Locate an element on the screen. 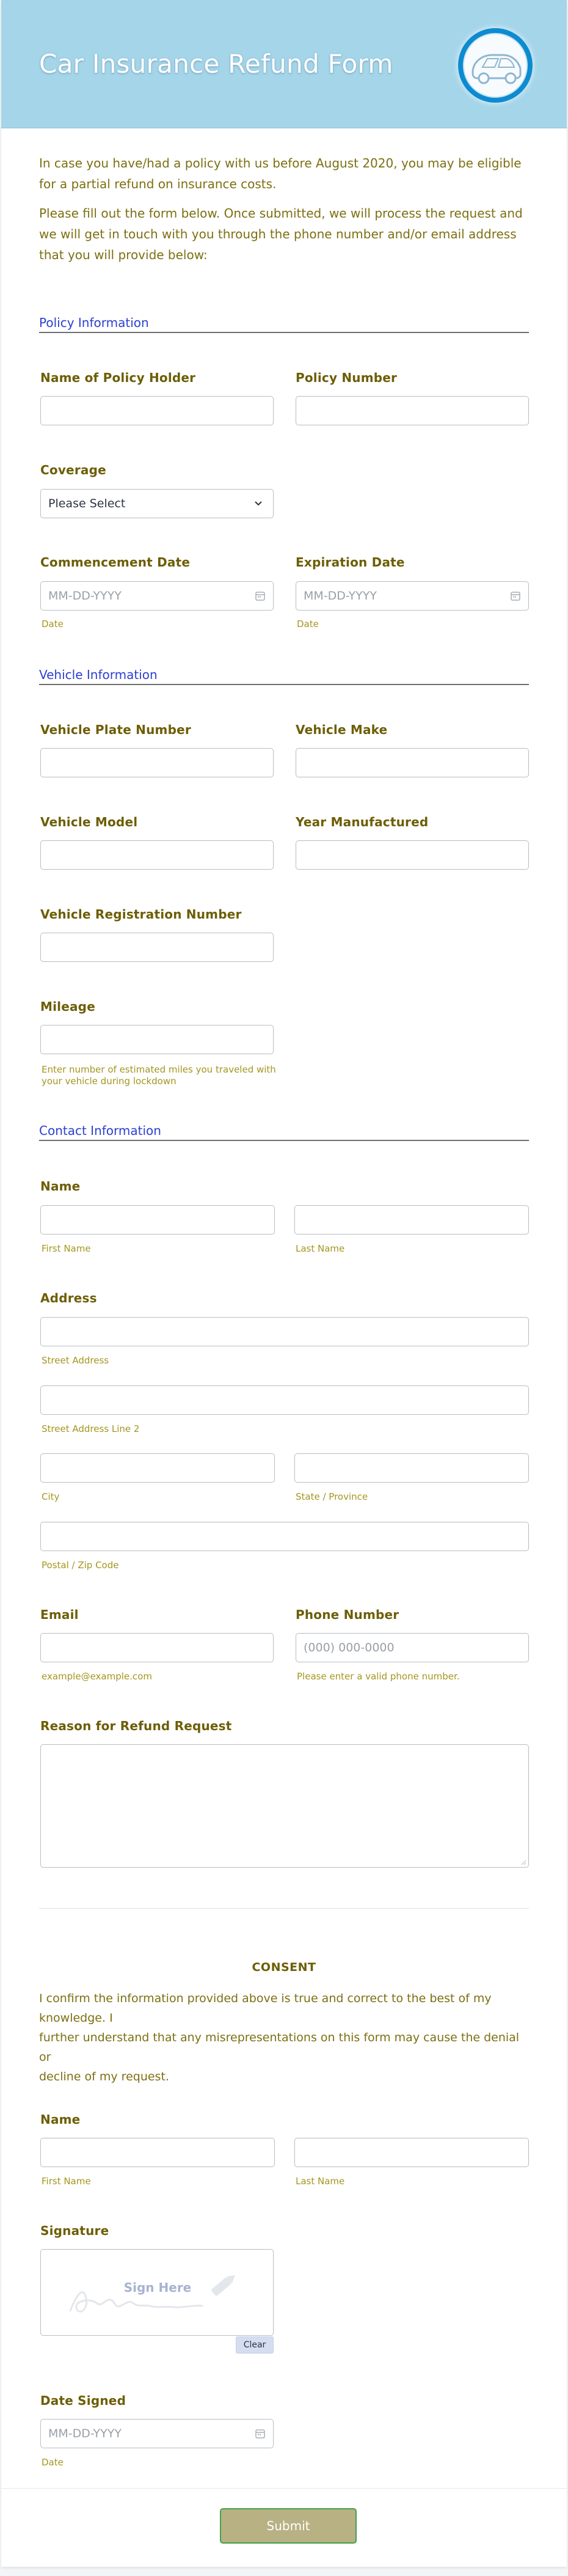  coverage-label: Coverage is located at coordinates (73, 470).